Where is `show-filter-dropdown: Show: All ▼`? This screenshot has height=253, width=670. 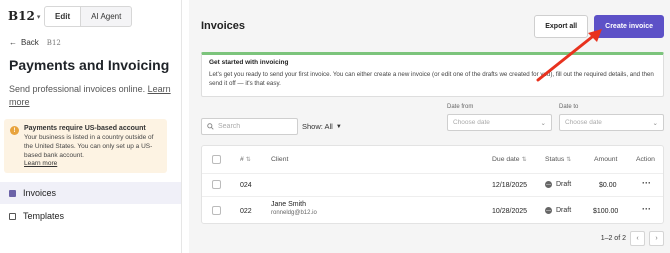 show-filter-dropdown: Show: All ▼ is located at coordinates (322, 126).